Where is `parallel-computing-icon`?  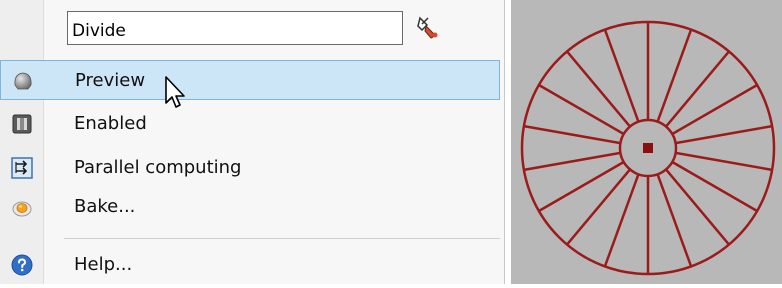 parallel-computing-icon is located at coordinates (22, 168).